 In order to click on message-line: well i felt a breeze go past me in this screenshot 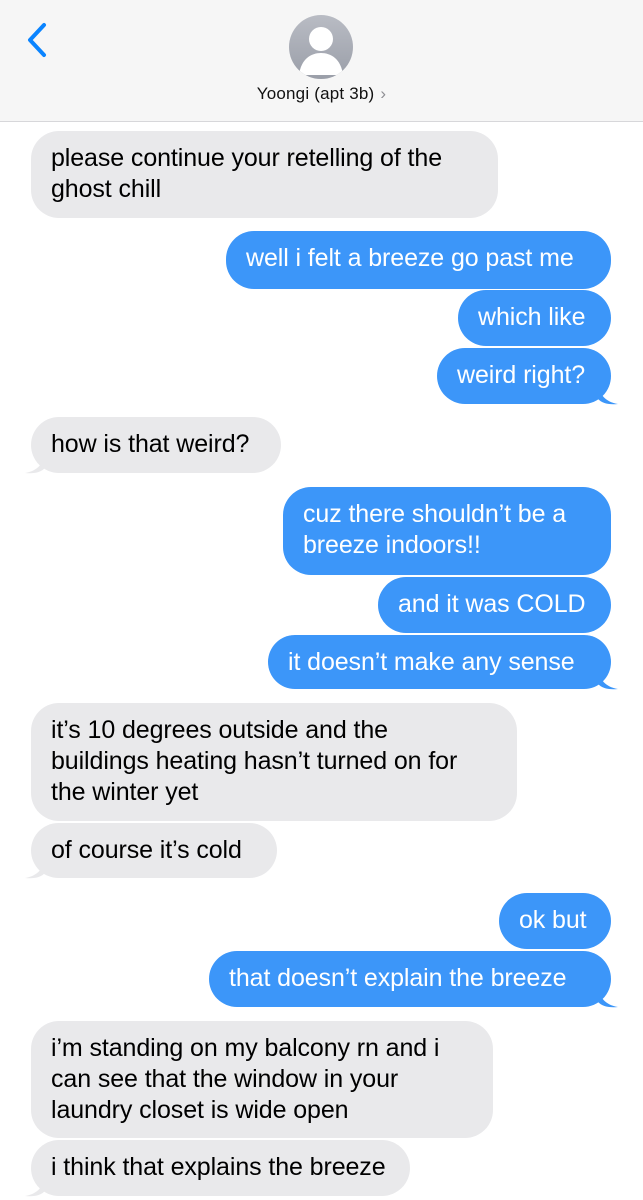, I will do `click(410, 258)`.